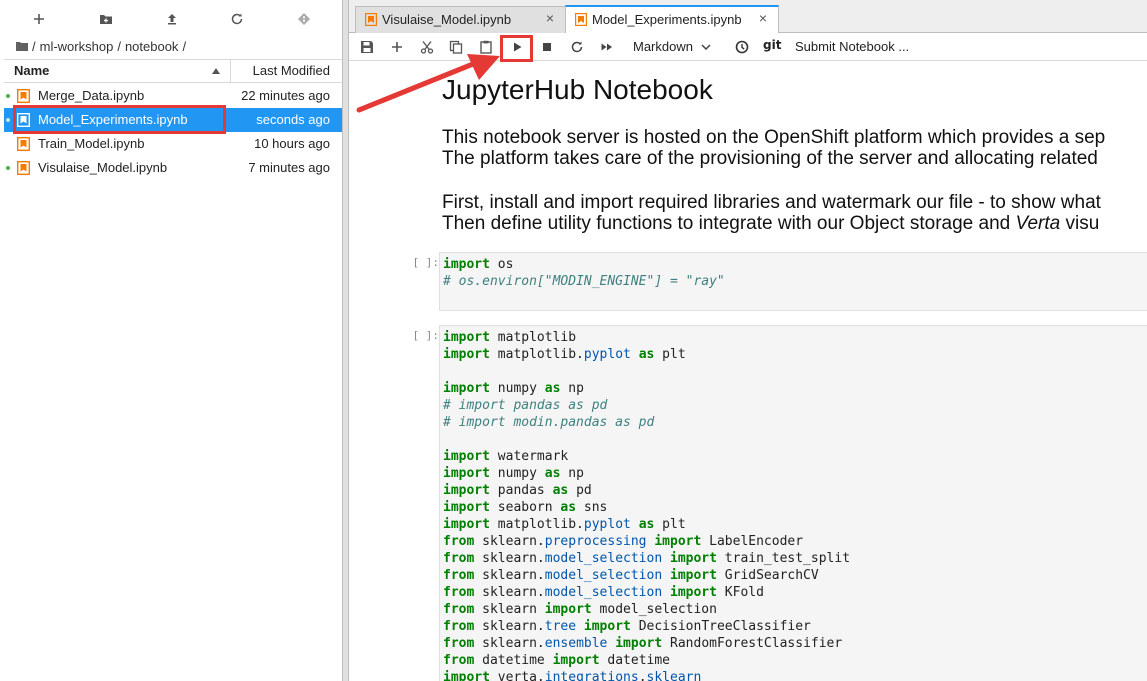 This screenshot has width=1147, height=681. Describe the element at coordinates (152, 46) in the screenshot. I see `breadcrumb-notebook: notebook` at that location.